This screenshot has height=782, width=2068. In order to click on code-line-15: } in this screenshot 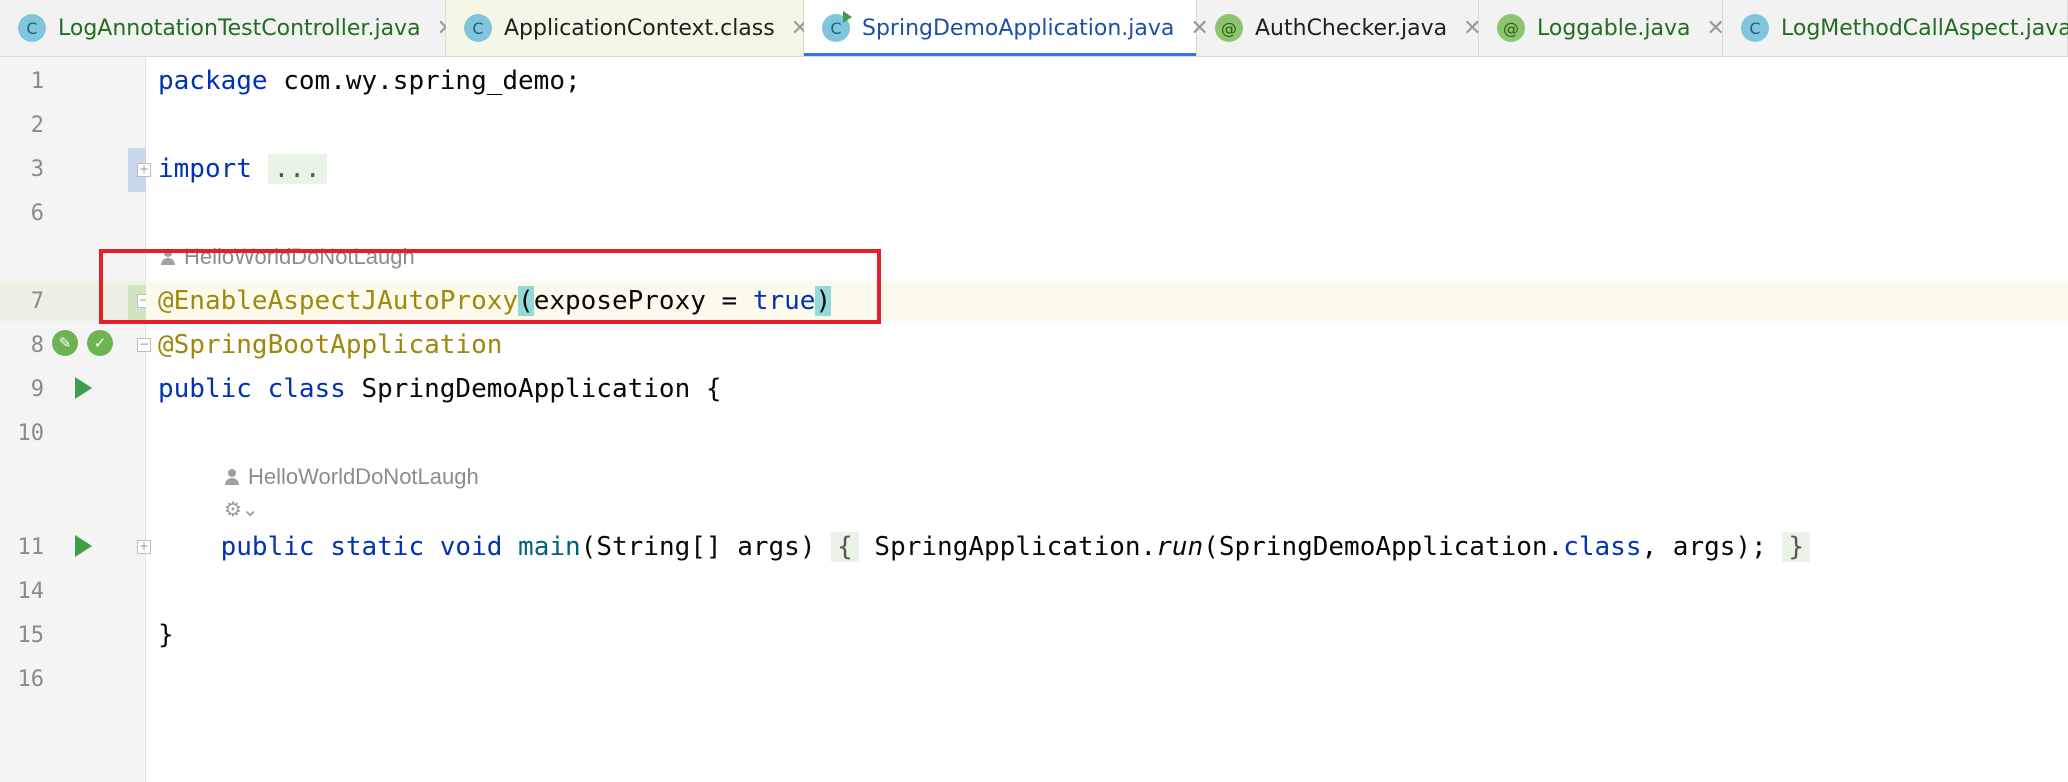, I will do `click(166, 635)`.